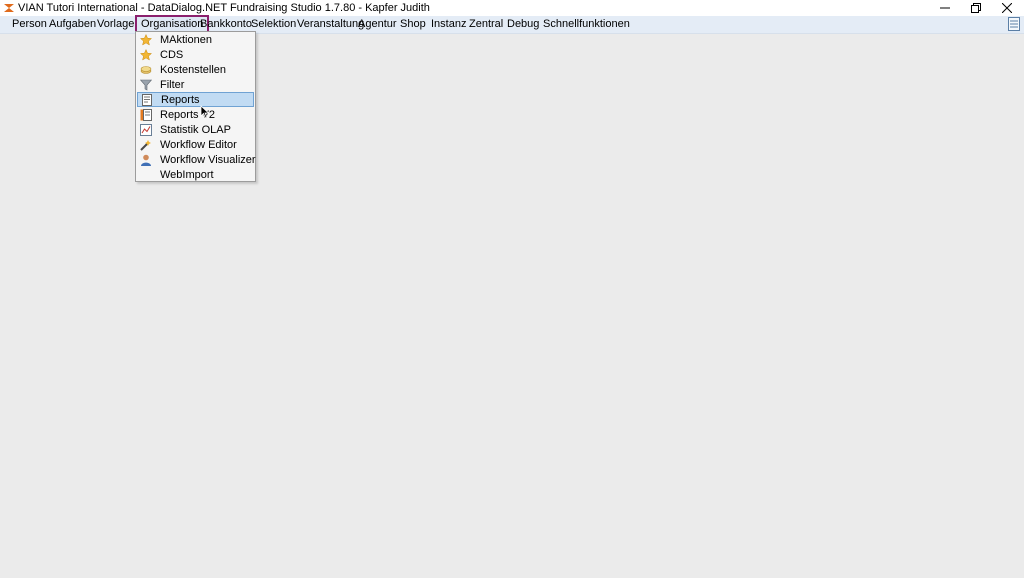 The width and height of the screenshot is (1024, 578). Describe the element at coordinates (208, 160) in the screenshot. I see `dropdown-item-label: Workflow Visualizer` at that location.